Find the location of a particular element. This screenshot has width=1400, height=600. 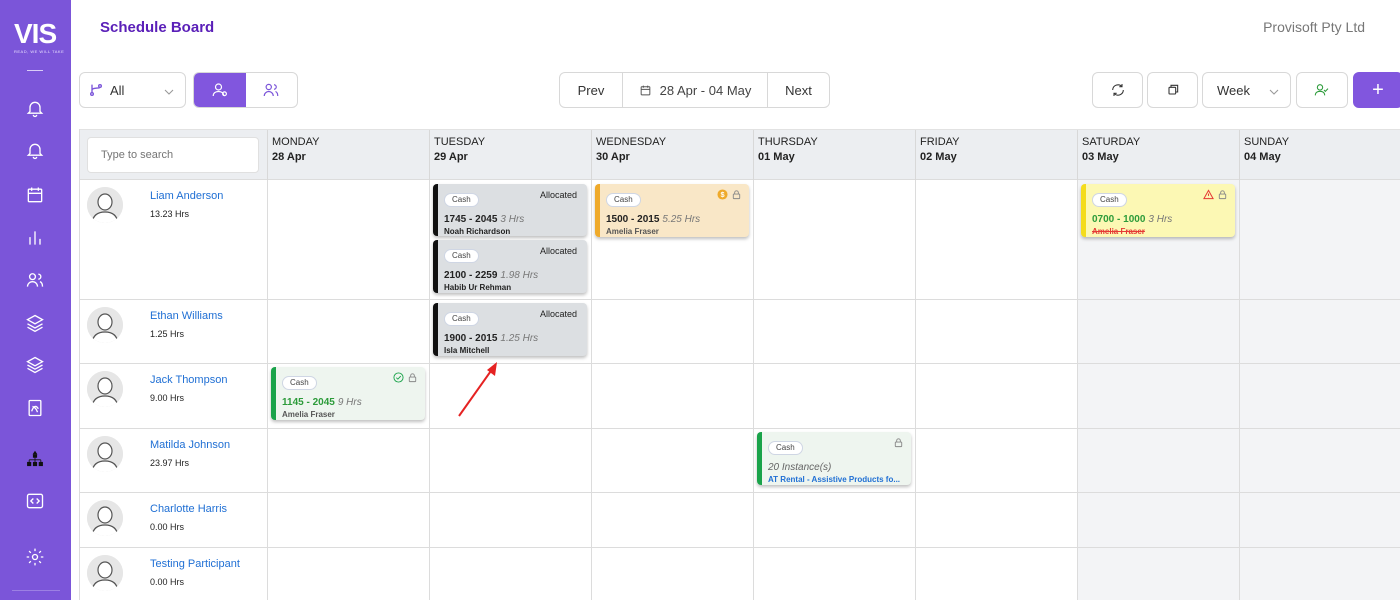

day-header-wednesday: WEDNESDAY 30 Apr is located at coordinates (672, 155).